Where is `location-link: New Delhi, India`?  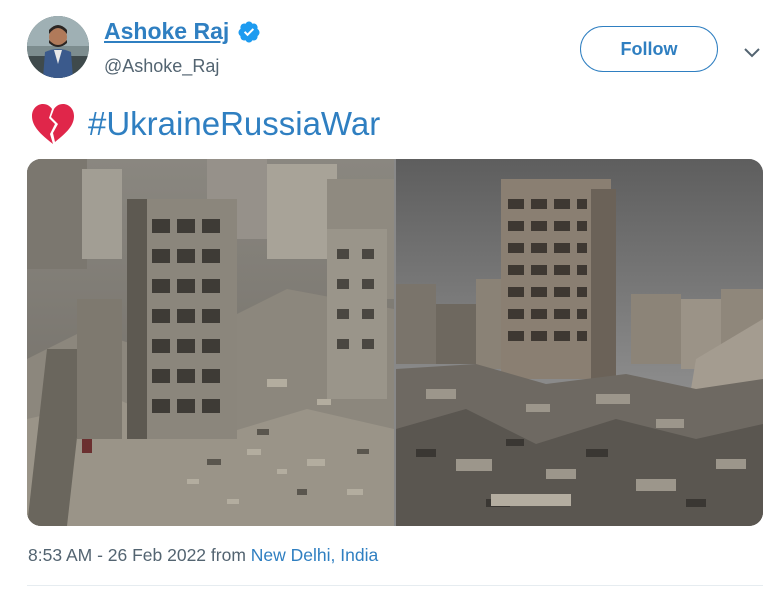 location-link: New Delhi, India is located at coordinates (314, 555).